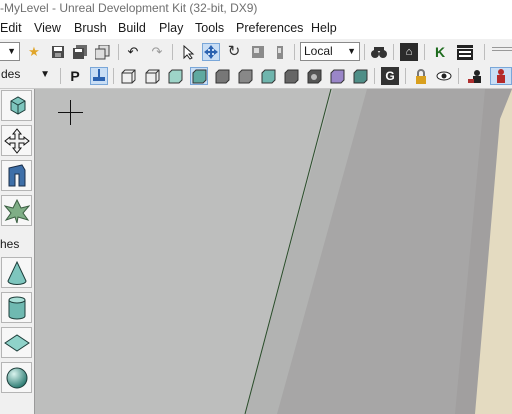 Image resolution: width=512 pixels, height=414 pixels. I want to click on brushes-section-label: hes, so click(10, 244).